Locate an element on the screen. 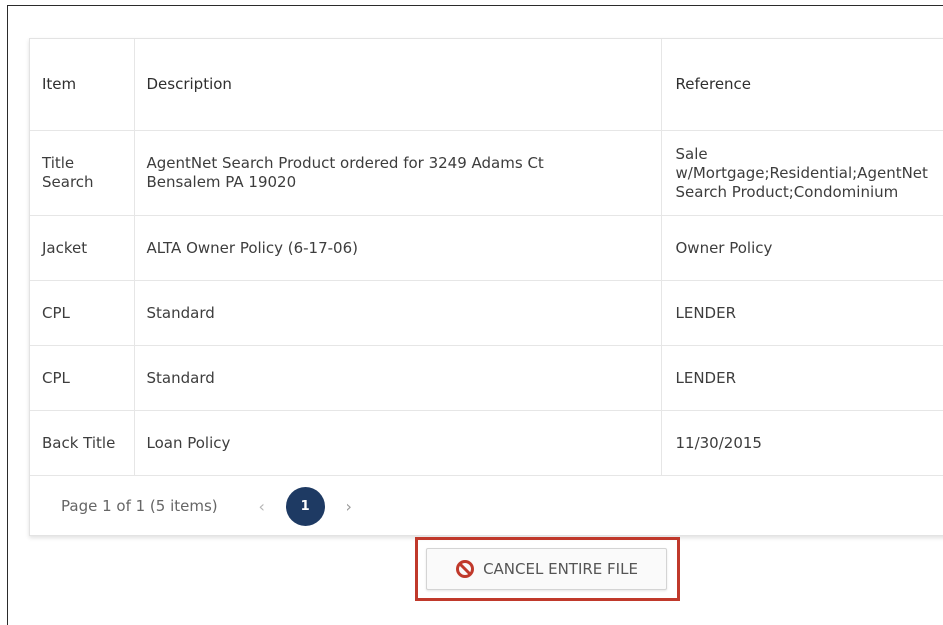  pager: Page 1 of 1 (5 items) ‹ 1 › is located at coordinates (486, 506).